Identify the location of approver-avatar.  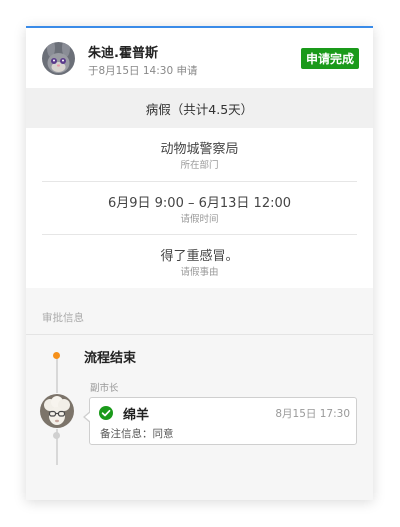
(57, 411).